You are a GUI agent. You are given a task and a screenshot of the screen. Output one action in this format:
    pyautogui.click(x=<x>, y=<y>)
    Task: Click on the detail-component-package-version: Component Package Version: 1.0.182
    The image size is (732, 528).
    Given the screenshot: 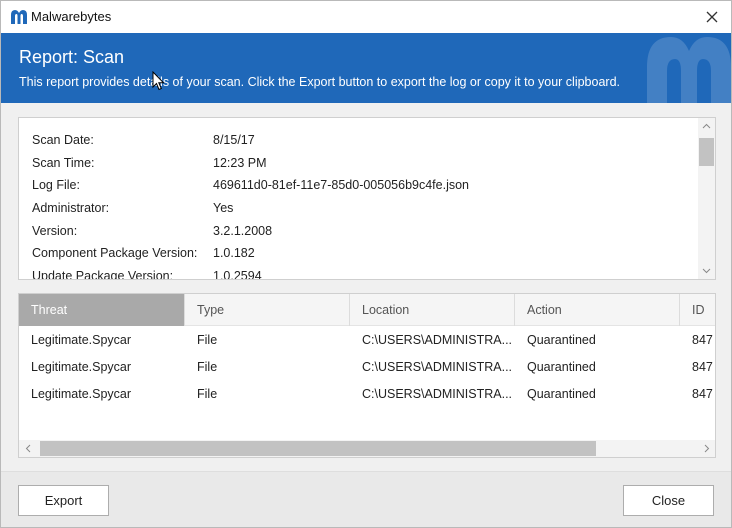 What is the action you would take?
    pyautogui.click(x=250, y=253)
    